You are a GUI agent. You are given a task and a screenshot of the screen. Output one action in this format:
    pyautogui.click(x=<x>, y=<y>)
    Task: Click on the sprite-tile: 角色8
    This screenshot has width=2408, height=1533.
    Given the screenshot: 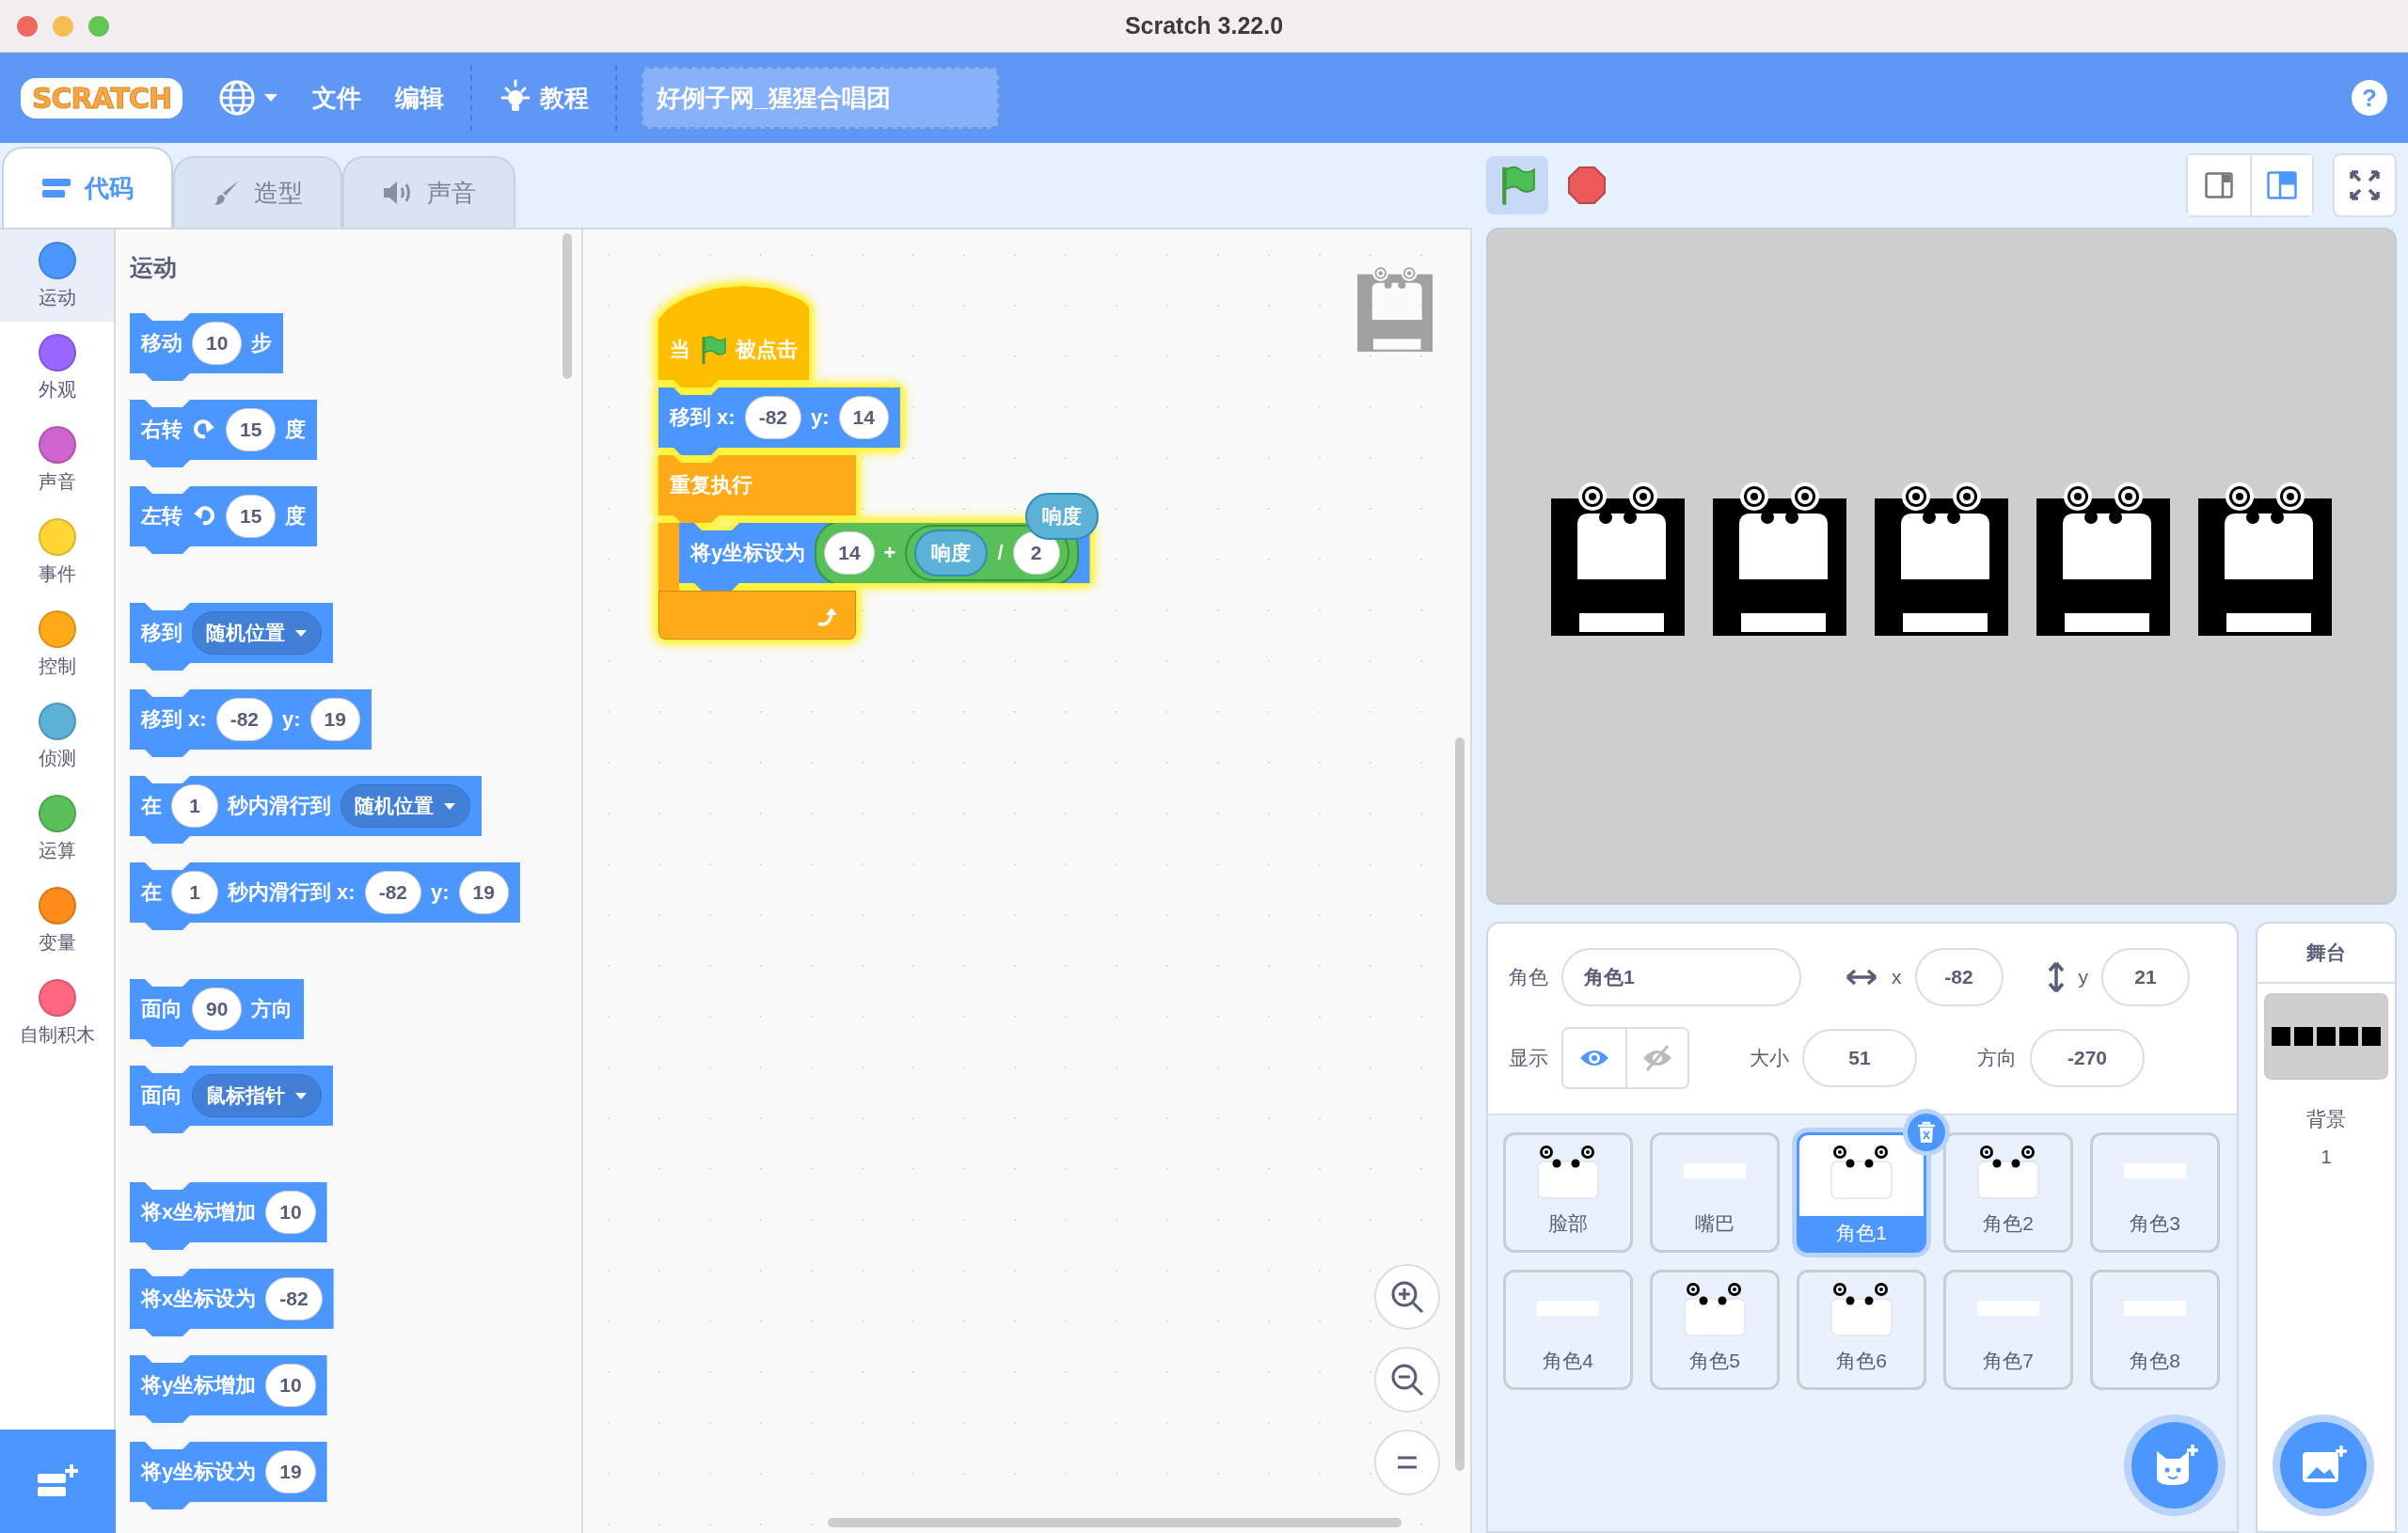 What is the action you would take?
    pyautogui.click(x=2155, y=1330)
    